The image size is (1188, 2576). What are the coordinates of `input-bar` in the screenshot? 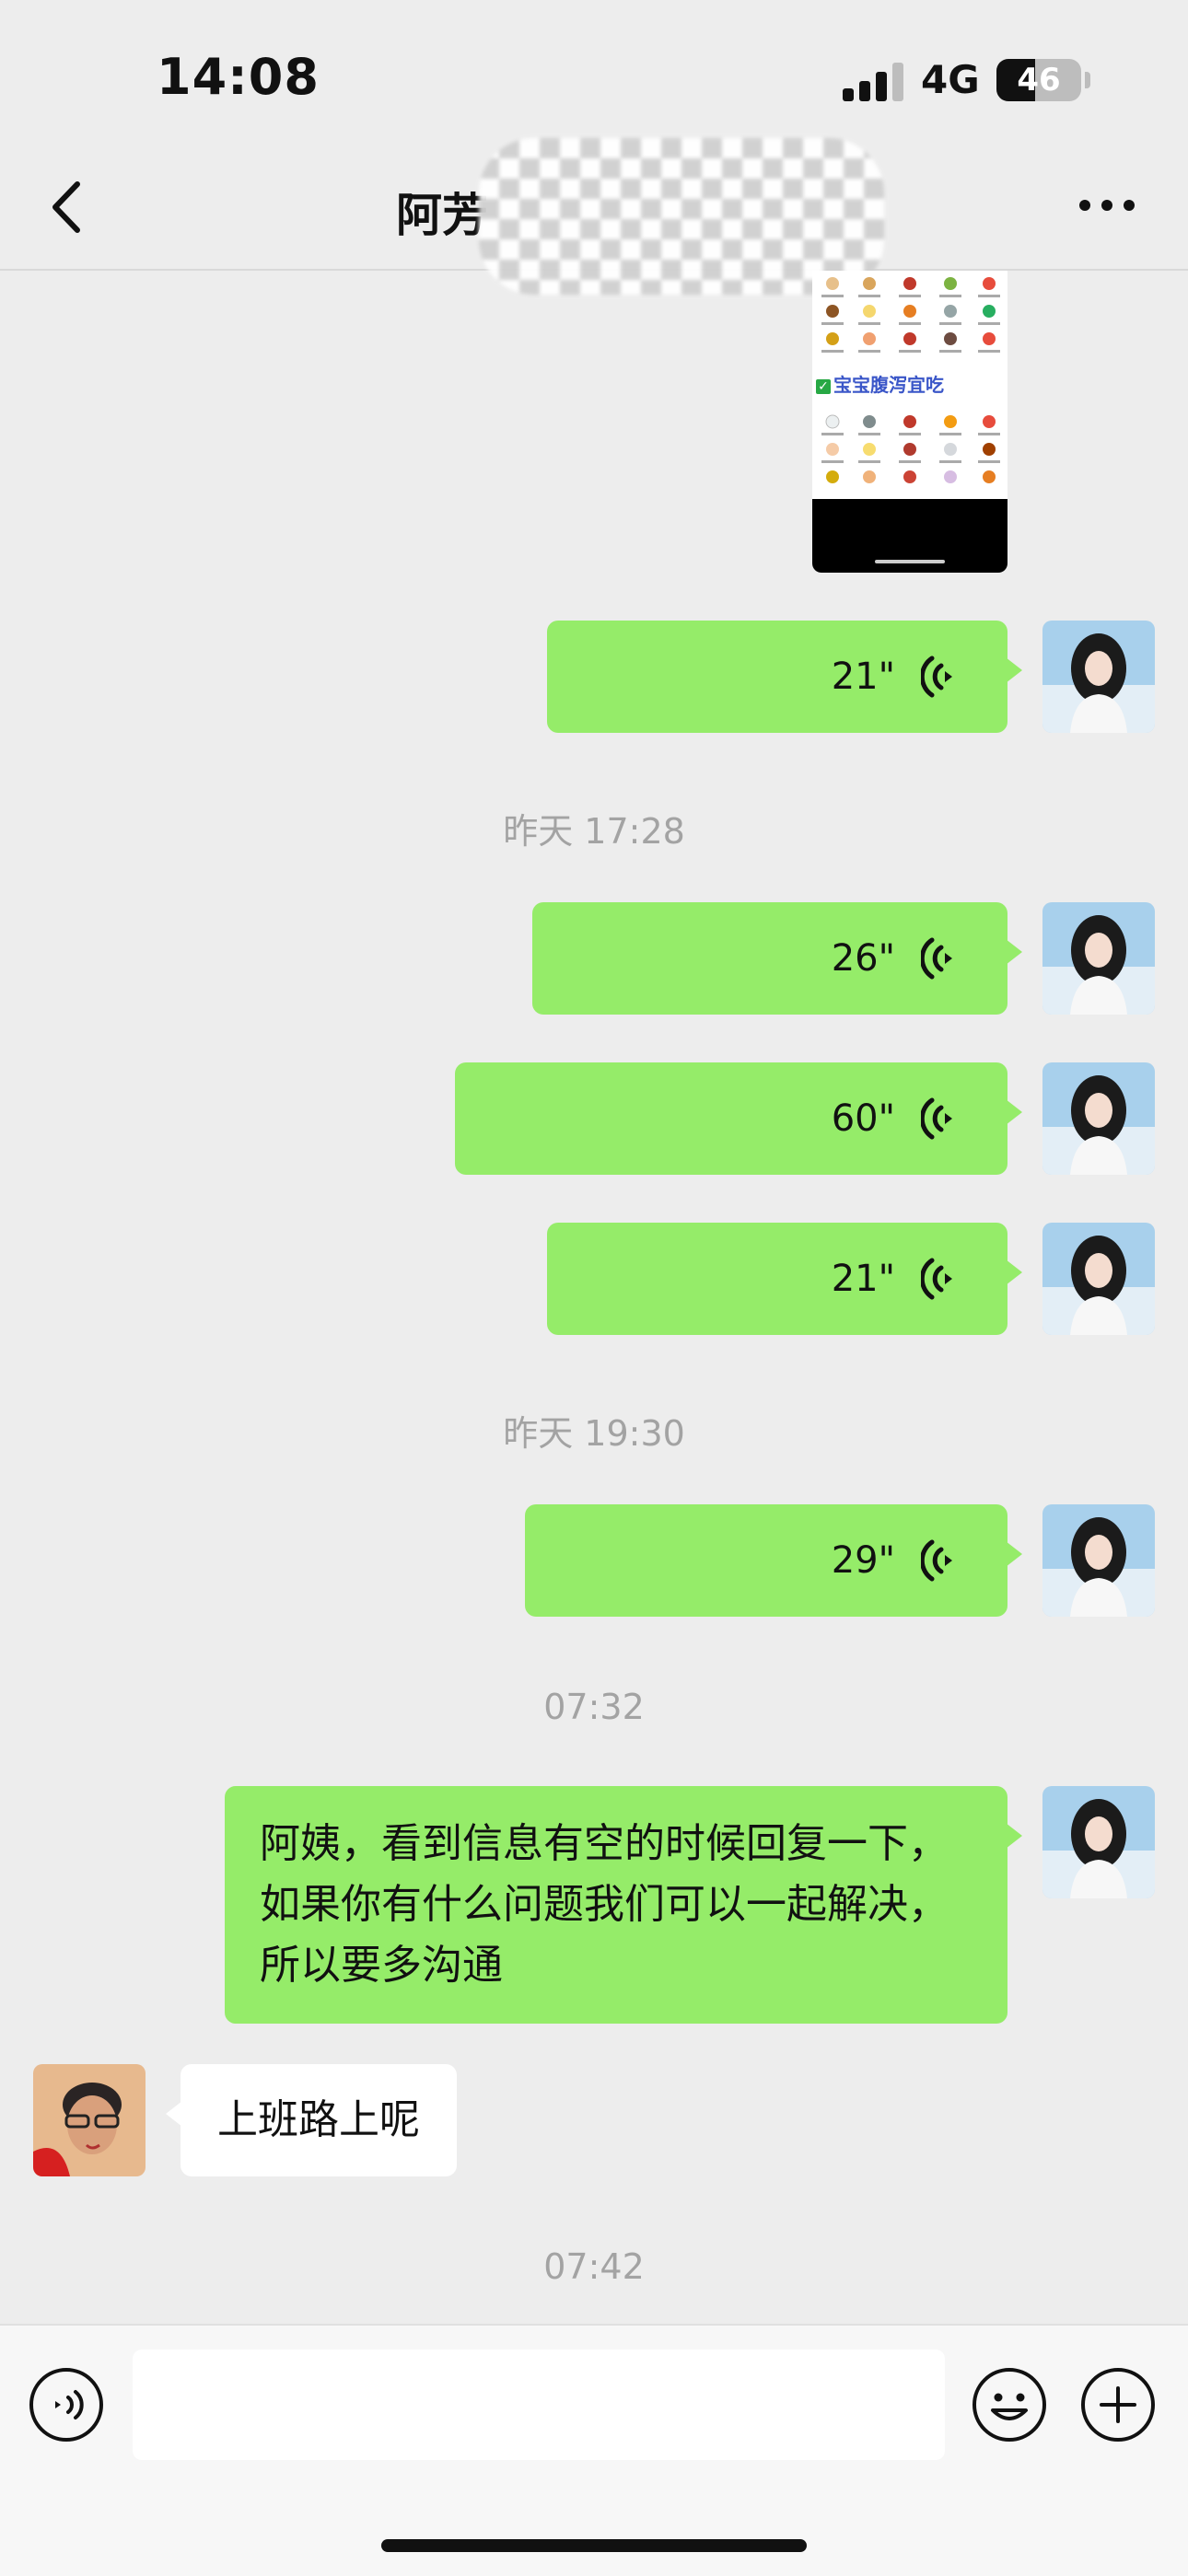 It's located at (594, 2450).